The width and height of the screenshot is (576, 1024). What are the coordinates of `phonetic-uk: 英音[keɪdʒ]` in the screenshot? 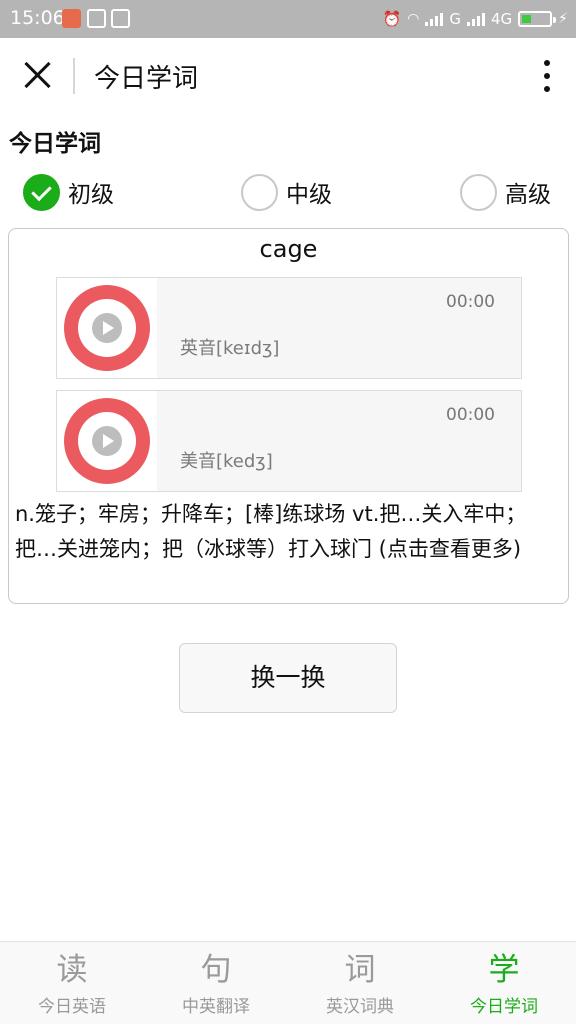 It's located at (230, 348).